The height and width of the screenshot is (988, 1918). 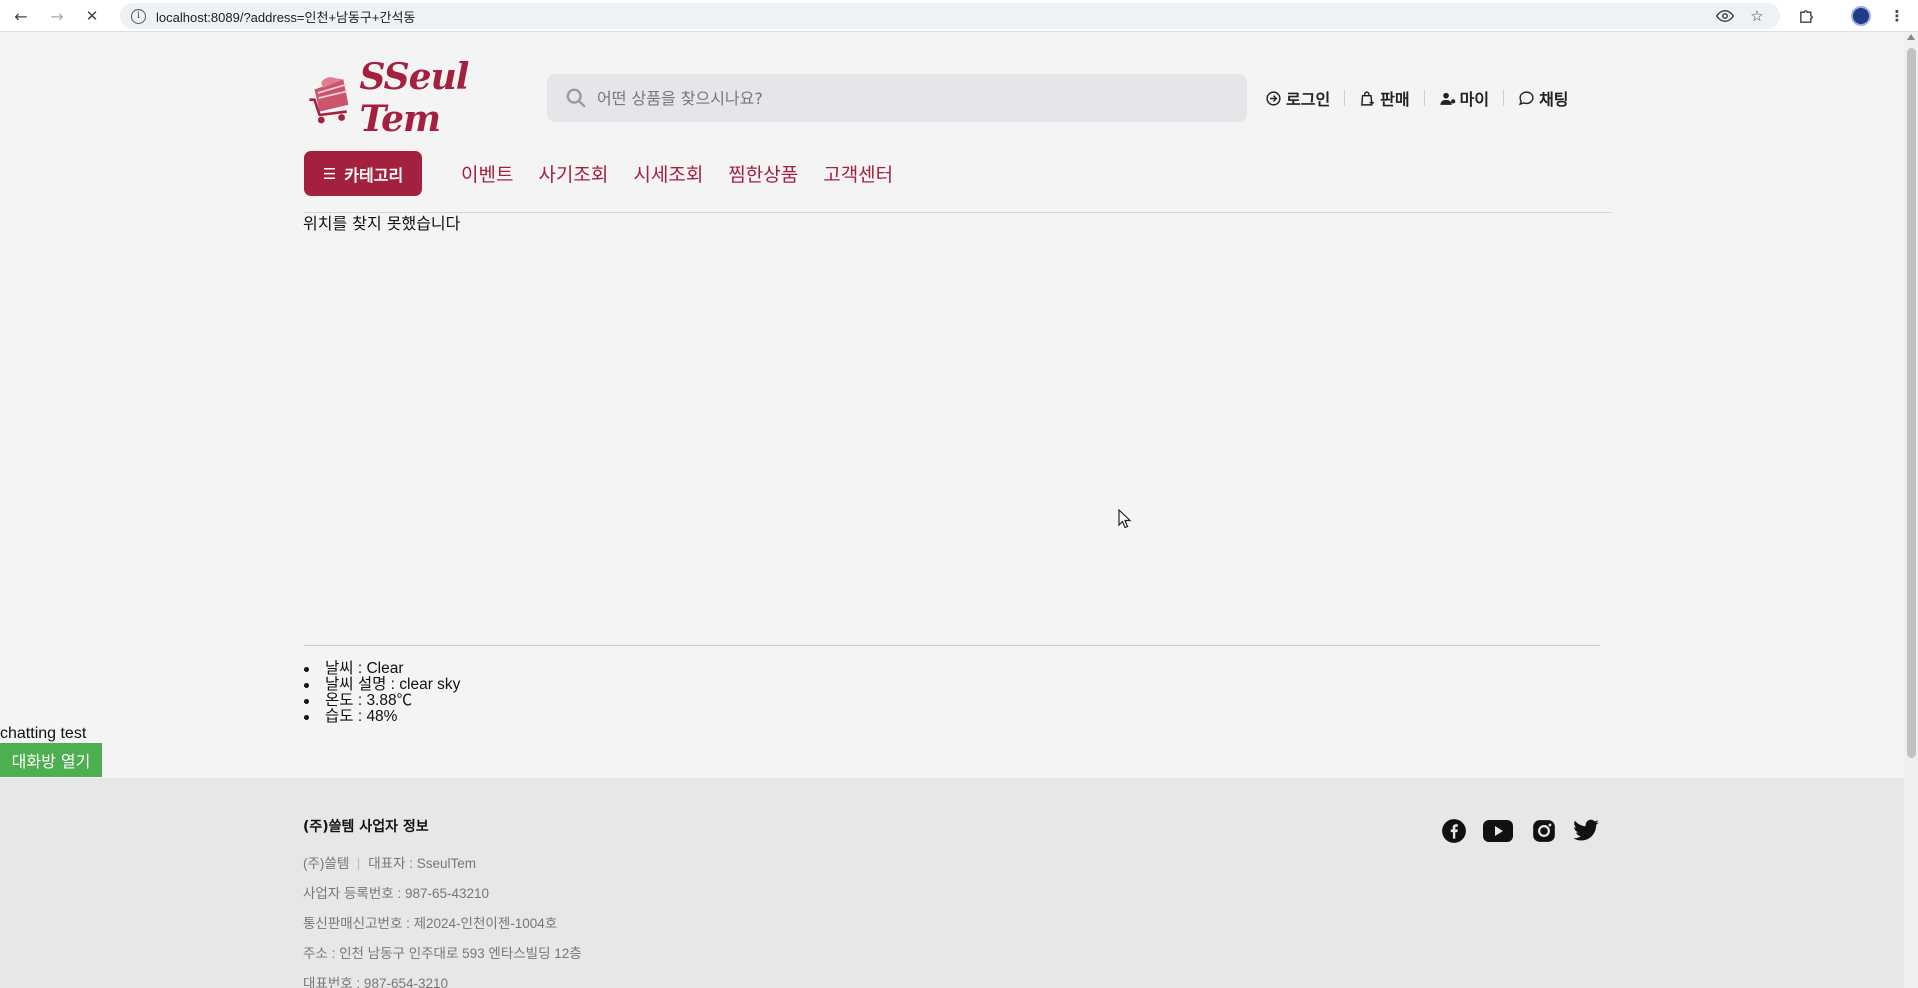 I want to click on weather-divider, so click(x=952, y=645).